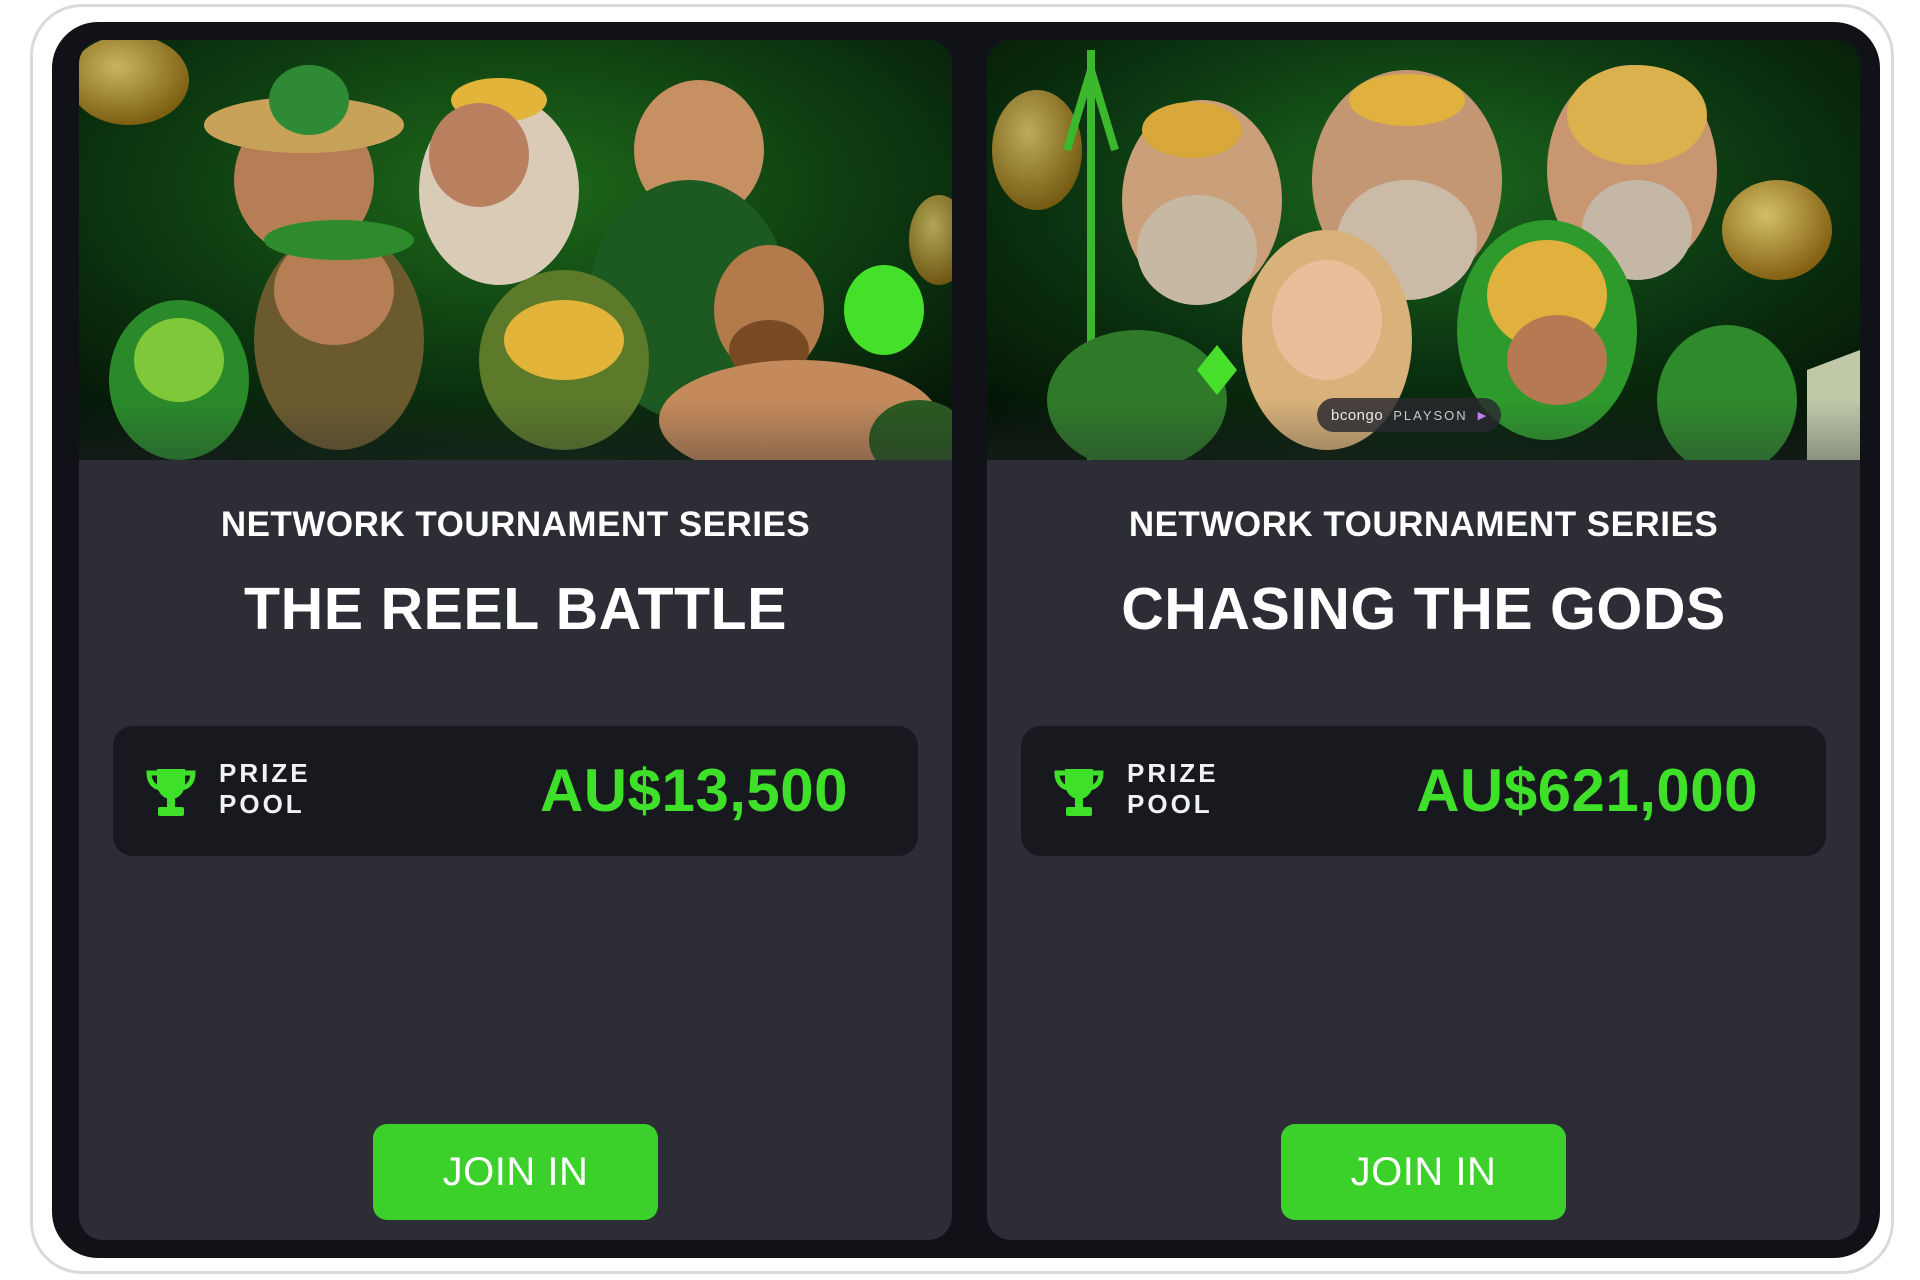 The height and width of the screenshot is (1280, 1920). I want to click on provider-logos: bcongo PLAYSON ▶, so click(1409, 415).